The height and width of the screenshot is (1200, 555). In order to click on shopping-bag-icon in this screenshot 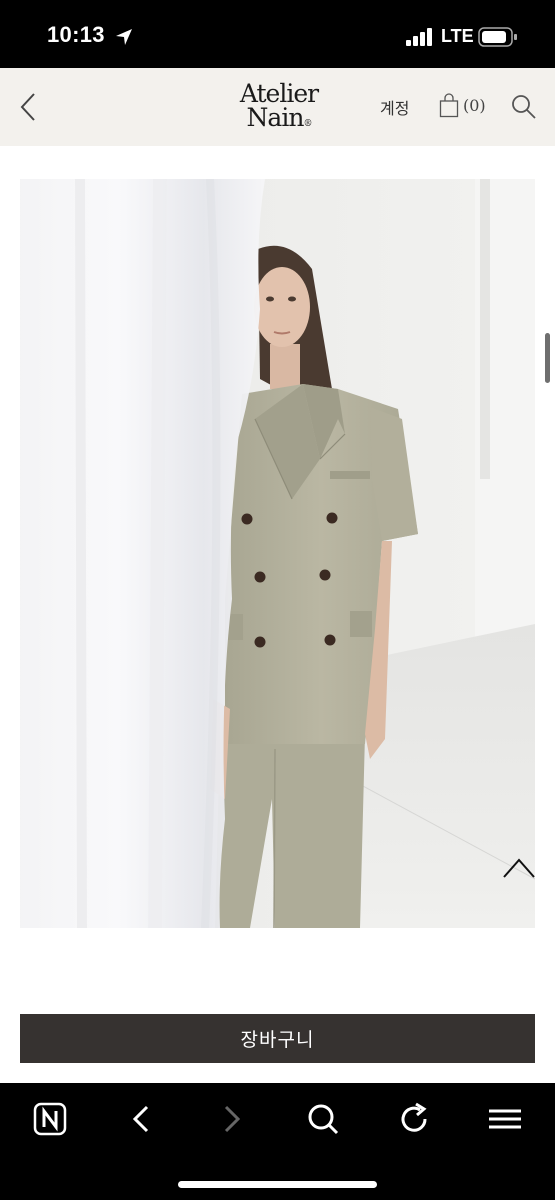, I will do `click(449, 105)`.